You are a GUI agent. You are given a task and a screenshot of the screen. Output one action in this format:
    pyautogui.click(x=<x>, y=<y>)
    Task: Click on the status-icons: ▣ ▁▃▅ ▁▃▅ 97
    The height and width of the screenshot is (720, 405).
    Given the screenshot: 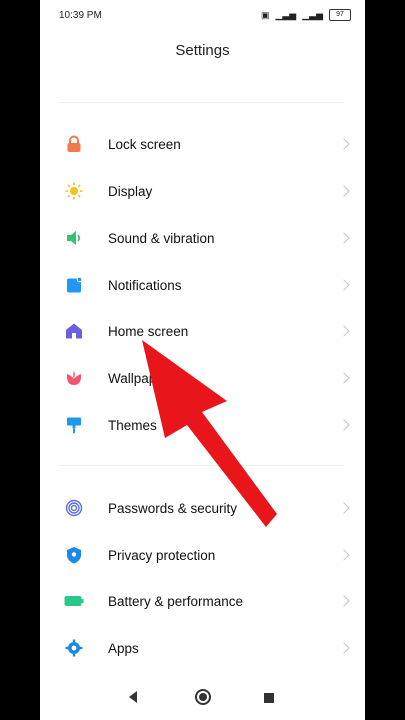 What is the action you would take?
    pyautogui.click(x=306, y=15)
    